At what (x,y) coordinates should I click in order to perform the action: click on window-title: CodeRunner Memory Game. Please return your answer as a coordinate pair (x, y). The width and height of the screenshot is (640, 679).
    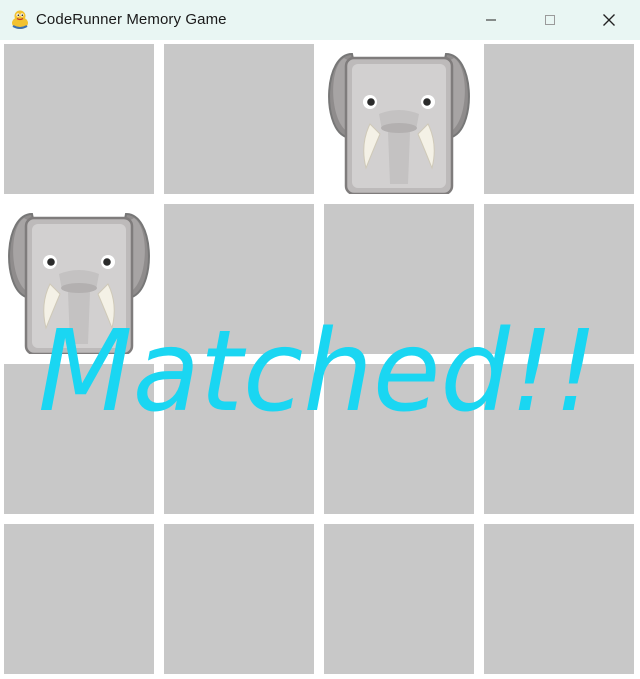
    Looking at the image, I should click on (131, 19).